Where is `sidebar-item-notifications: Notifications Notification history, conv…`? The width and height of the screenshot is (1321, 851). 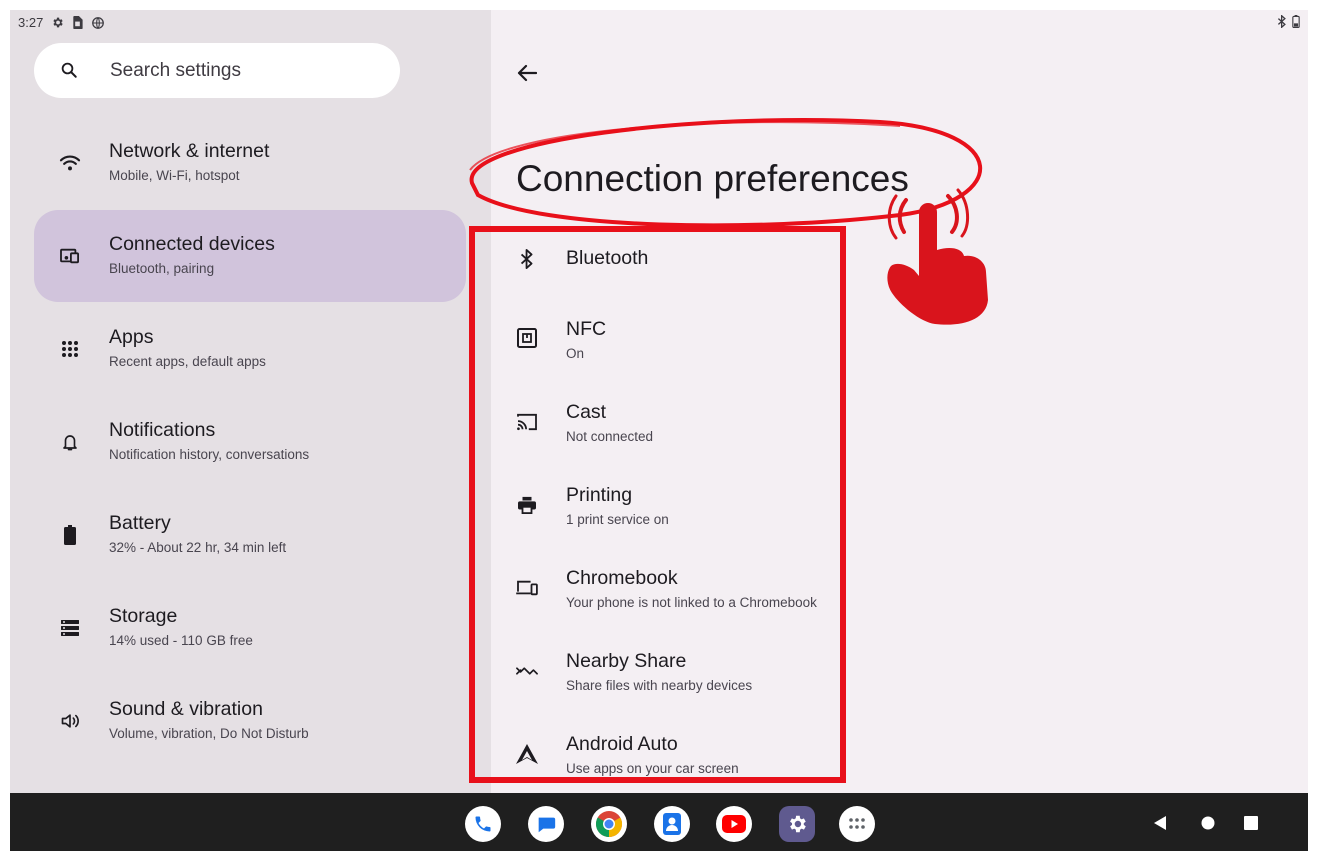
sidebar-item-notifications: Notifications Notification history, conv… is located at coordinates (250, 442).